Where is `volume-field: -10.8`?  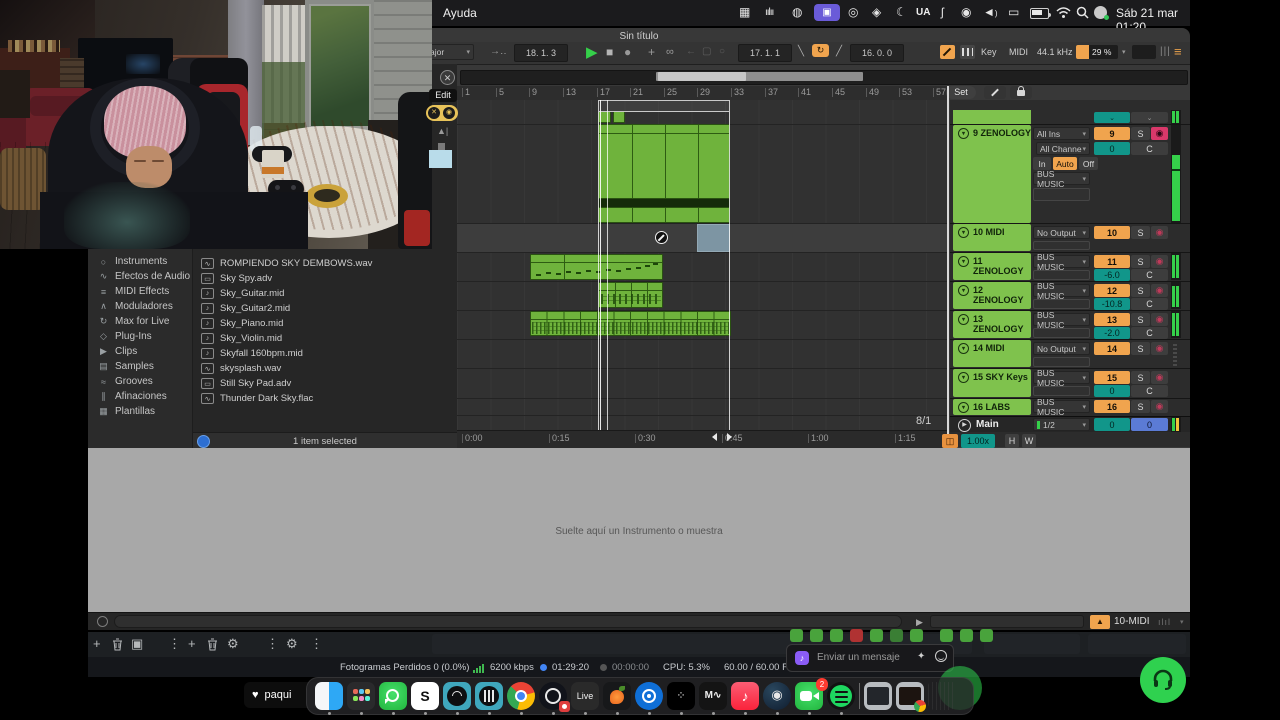
volume-field: -10.8 is located at coordinates (1112, 304).